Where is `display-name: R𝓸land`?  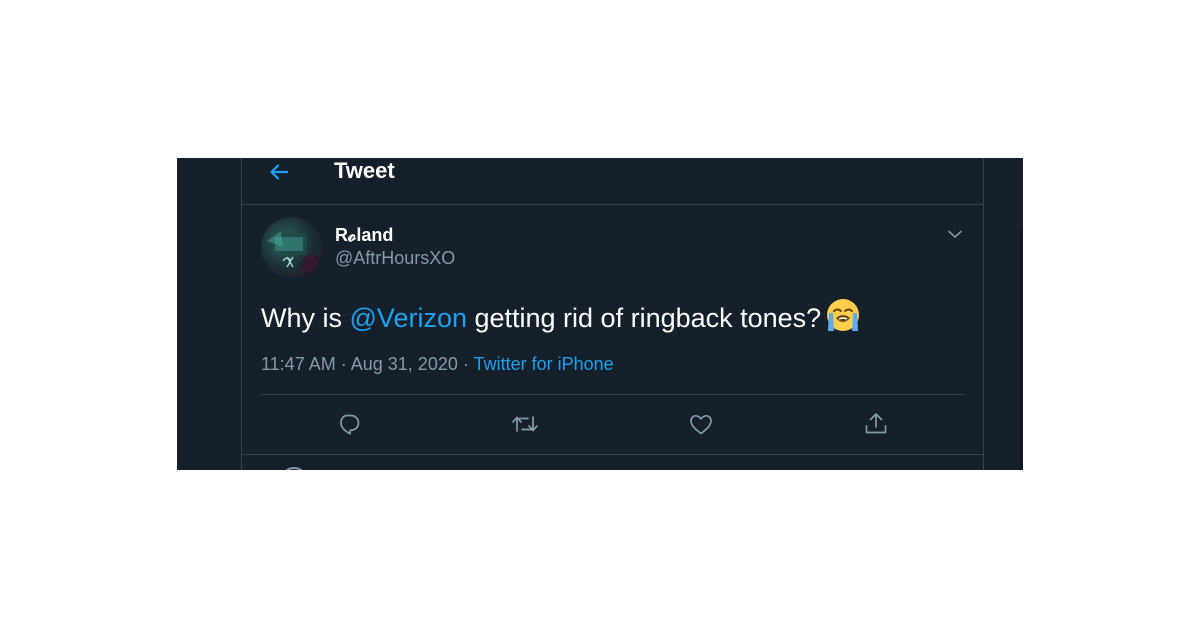 display-name: R𝓸land is located at coordinates (364, 235).